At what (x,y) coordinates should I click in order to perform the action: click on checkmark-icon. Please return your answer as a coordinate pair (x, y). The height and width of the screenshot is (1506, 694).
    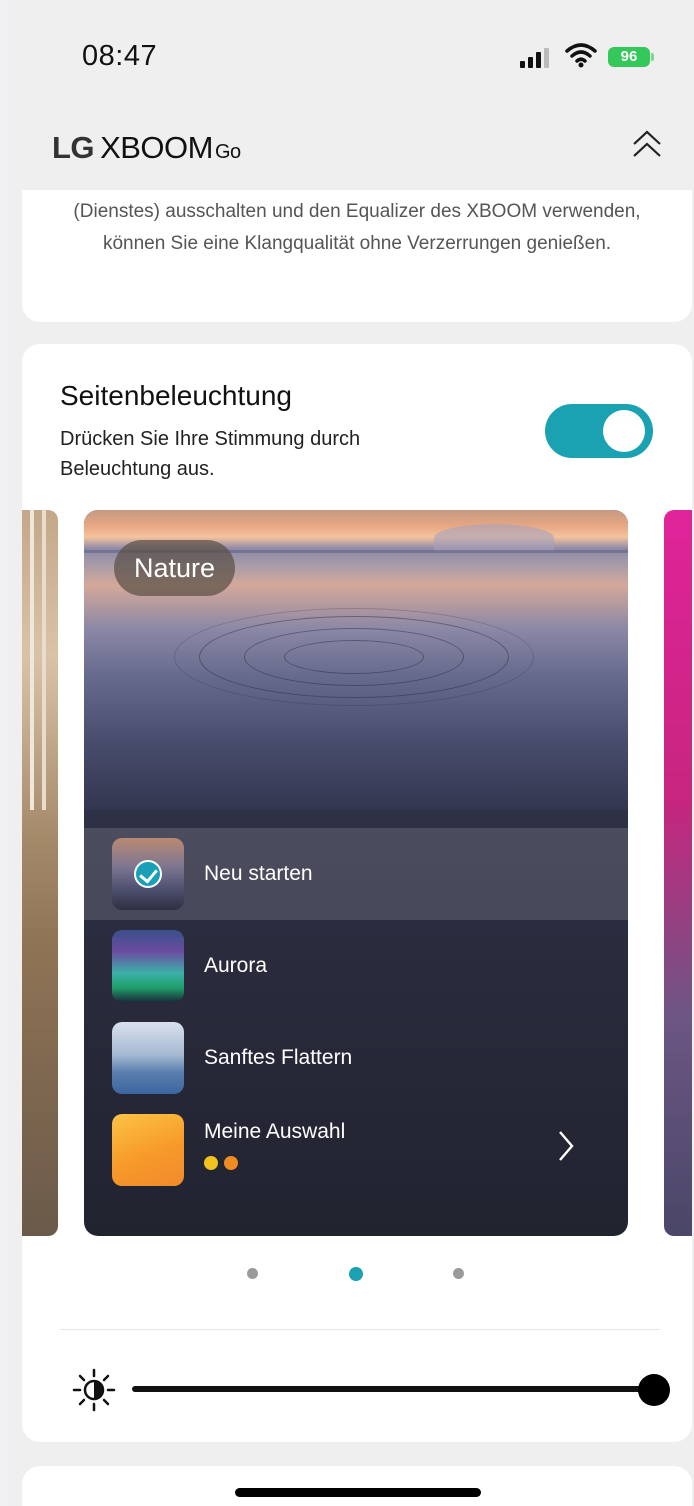
    Looking at the image, I should click on (148, 874).